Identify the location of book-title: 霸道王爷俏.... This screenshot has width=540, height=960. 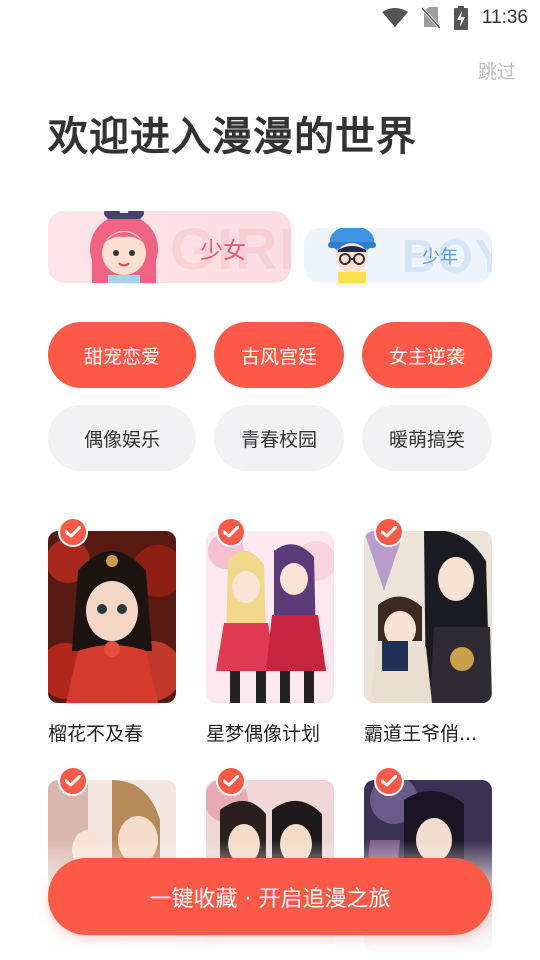
(421, 734).